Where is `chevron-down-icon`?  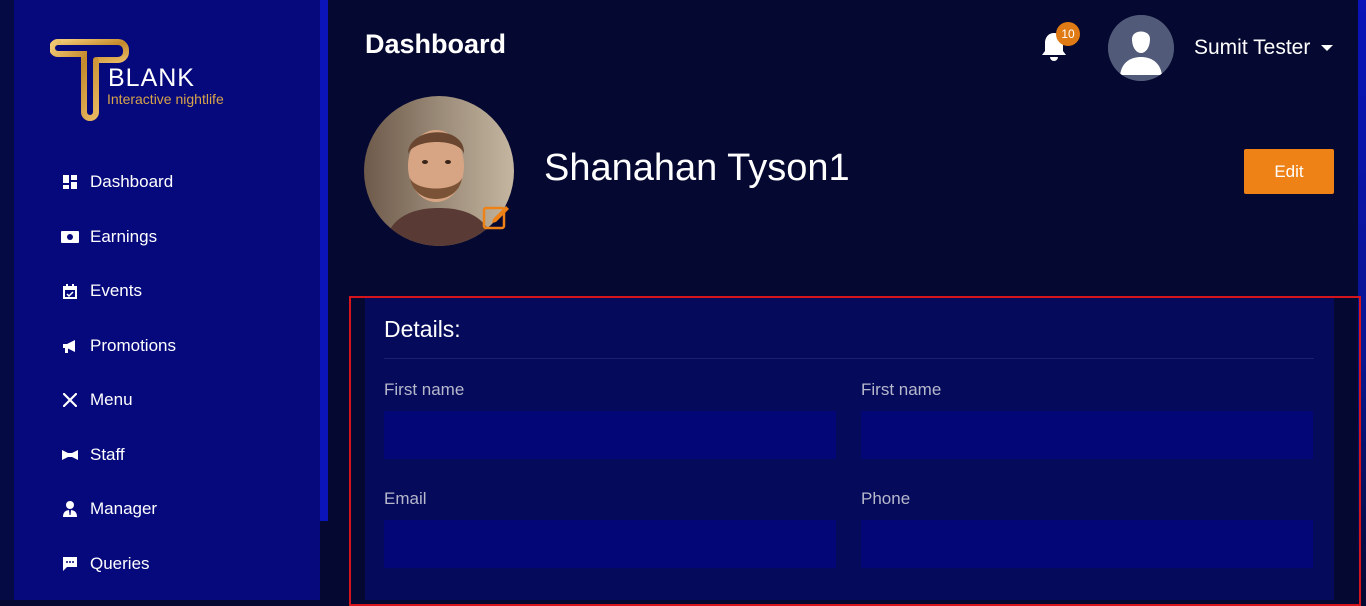 chevron-down-icon is located at coordinates (1327, 48).